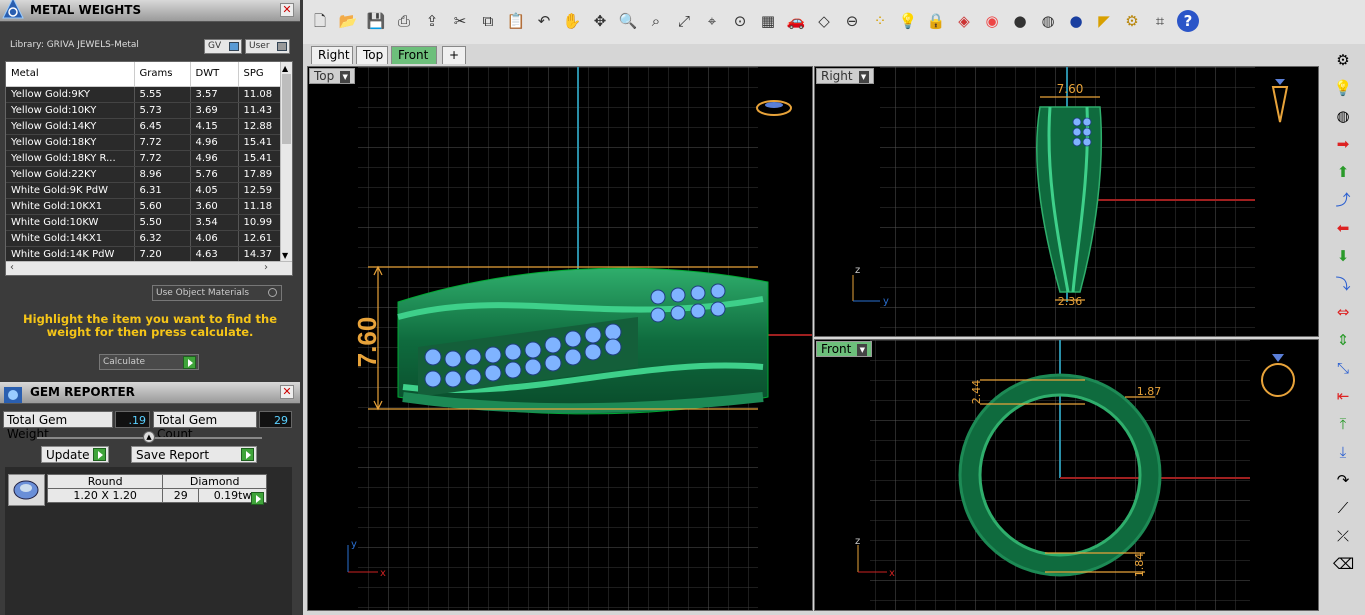  What do you see at coordinates (404, 21) in the screenshot?
I see `print-icon: ⎙` at bounding box center [404, 21].